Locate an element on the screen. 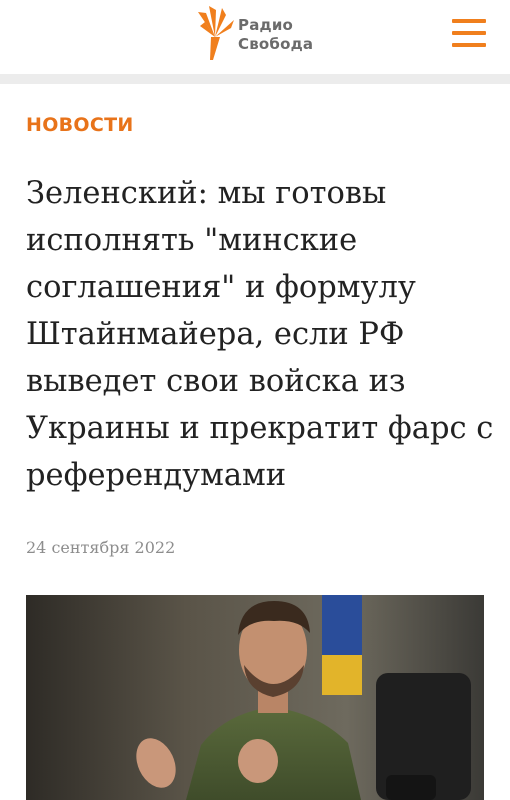 The width and height of the screenshot is (510, 800). article-date: 24 сентября 2022 is located at coordinates (101, 547).